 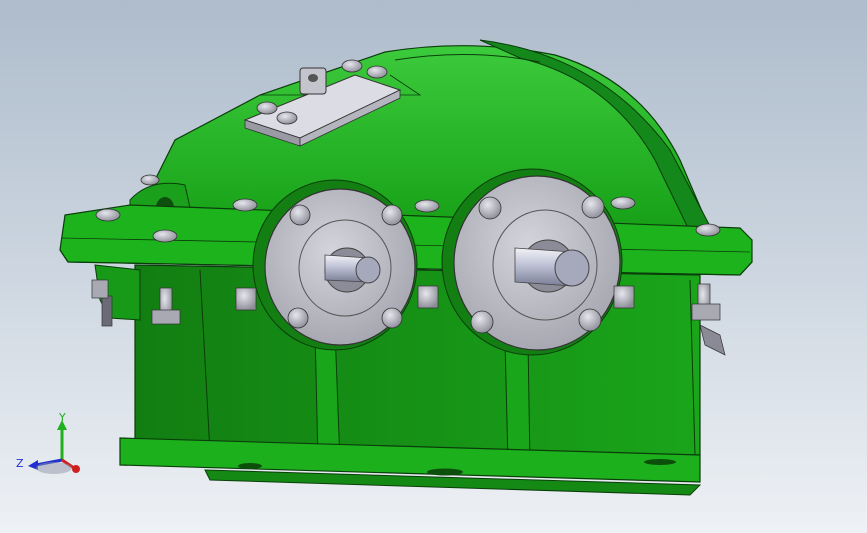 I want to click on triad-axes, so click(x=54, y=447).